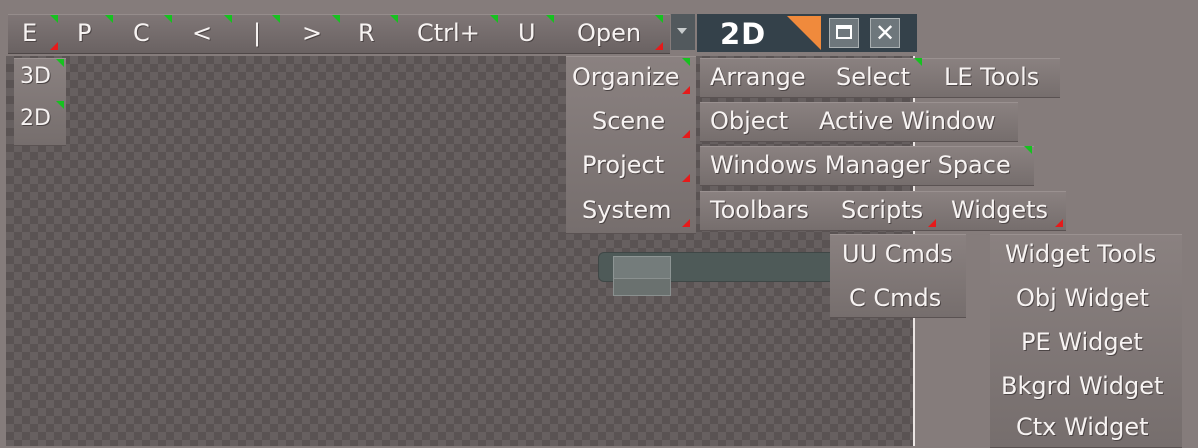  I want to click on maximize-button, so click(844, 33).